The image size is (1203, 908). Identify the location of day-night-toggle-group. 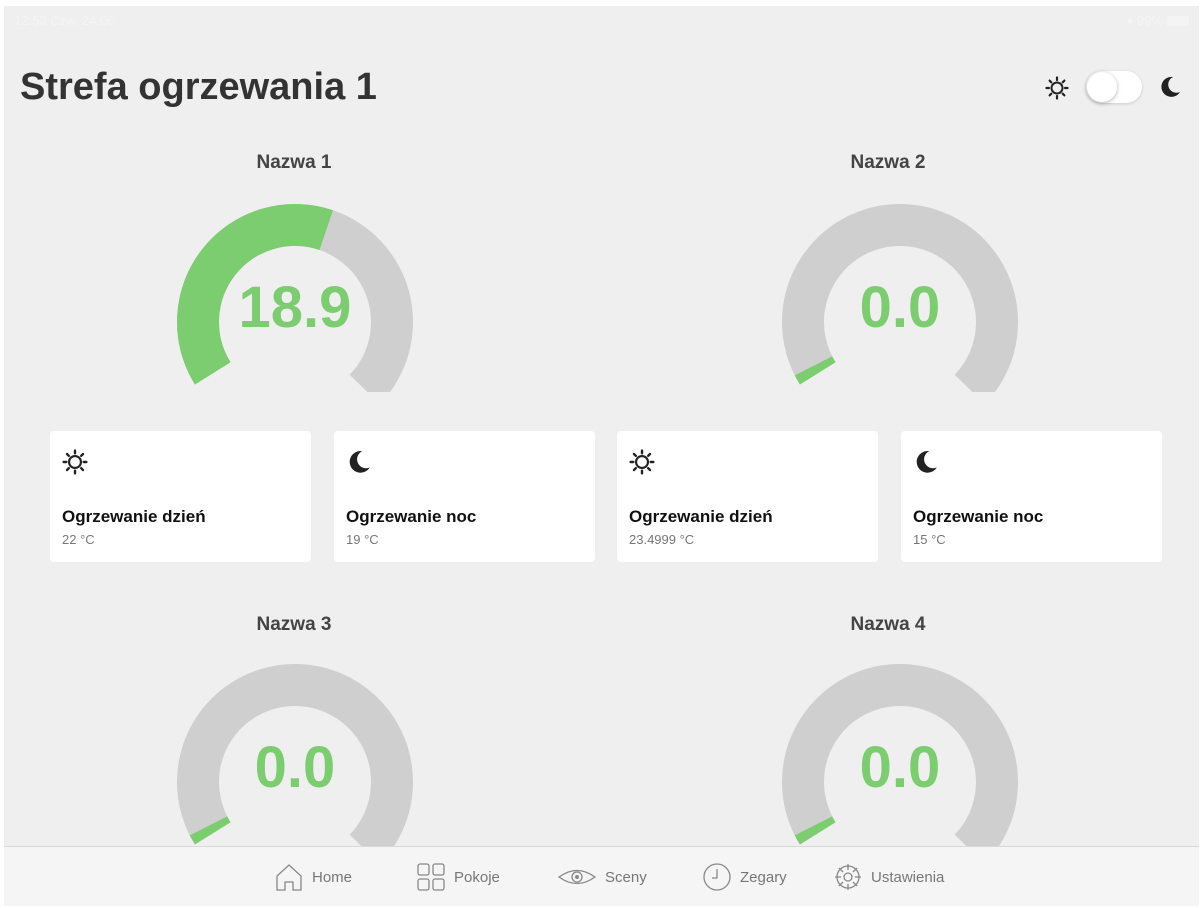
(1115, 88).